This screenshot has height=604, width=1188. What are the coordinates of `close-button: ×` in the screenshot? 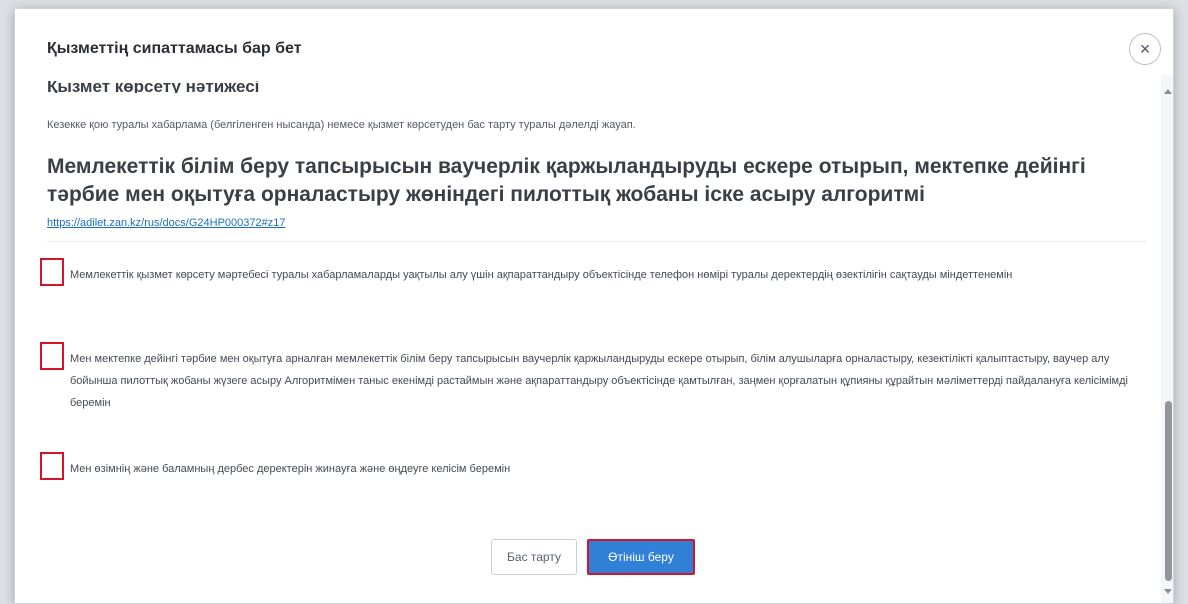 It's located at (1145, 49).